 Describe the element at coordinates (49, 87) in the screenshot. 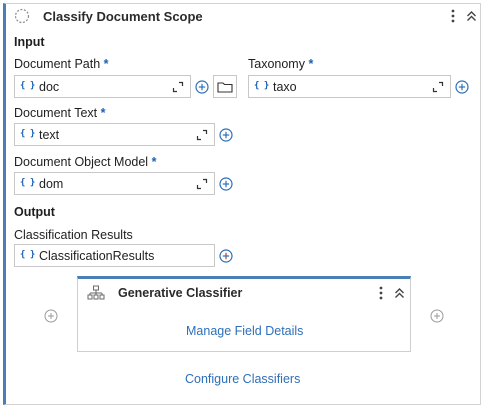

I see `document-path-value: doc` at that location.